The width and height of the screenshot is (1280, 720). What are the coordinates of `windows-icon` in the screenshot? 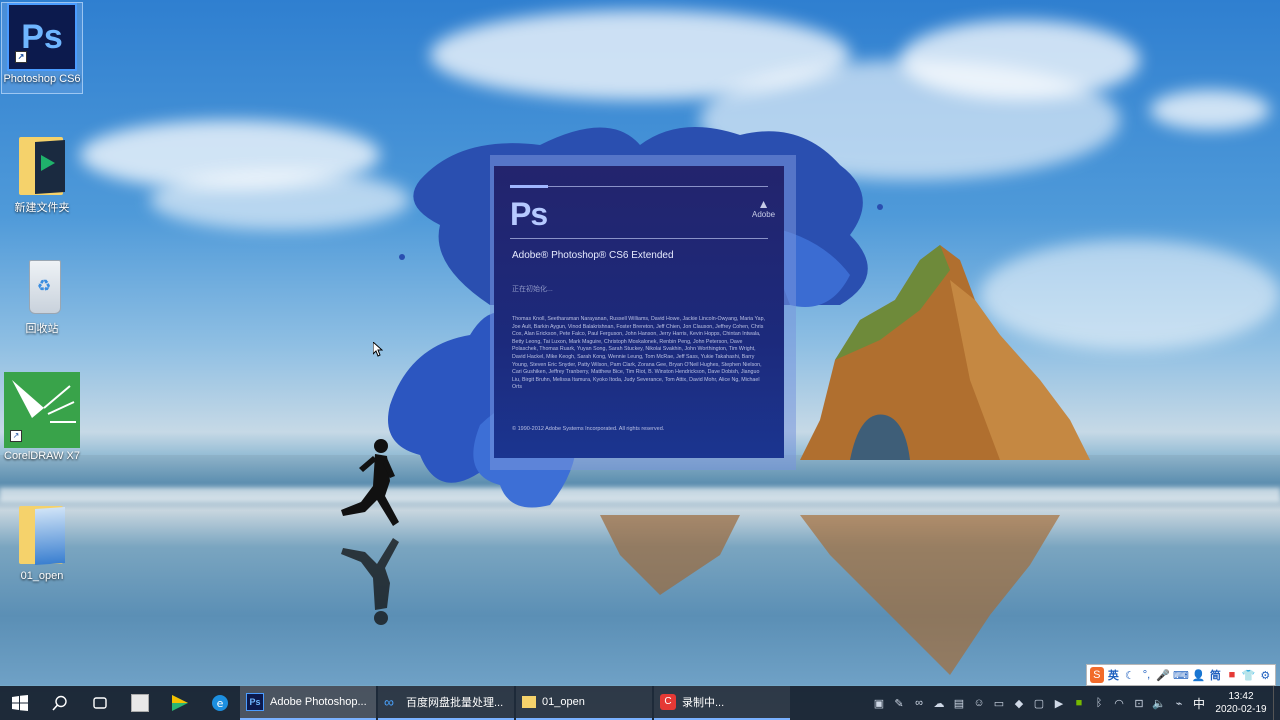 It's located at (20, 703).